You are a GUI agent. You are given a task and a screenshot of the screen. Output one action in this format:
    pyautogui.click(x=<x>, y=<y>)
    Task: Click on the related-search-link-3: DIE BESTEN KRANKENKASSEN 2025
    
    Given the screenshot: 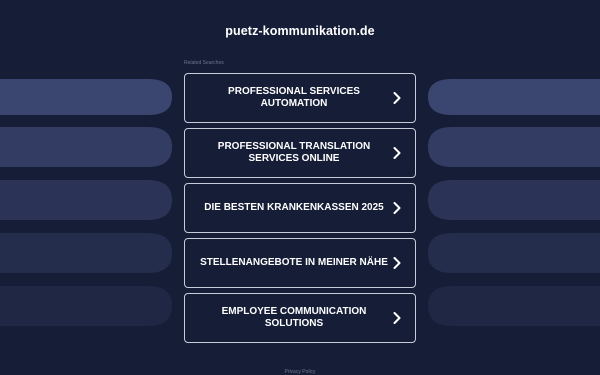 What is the action you would take?
    pyautogui.click(x=300, y=208)
    